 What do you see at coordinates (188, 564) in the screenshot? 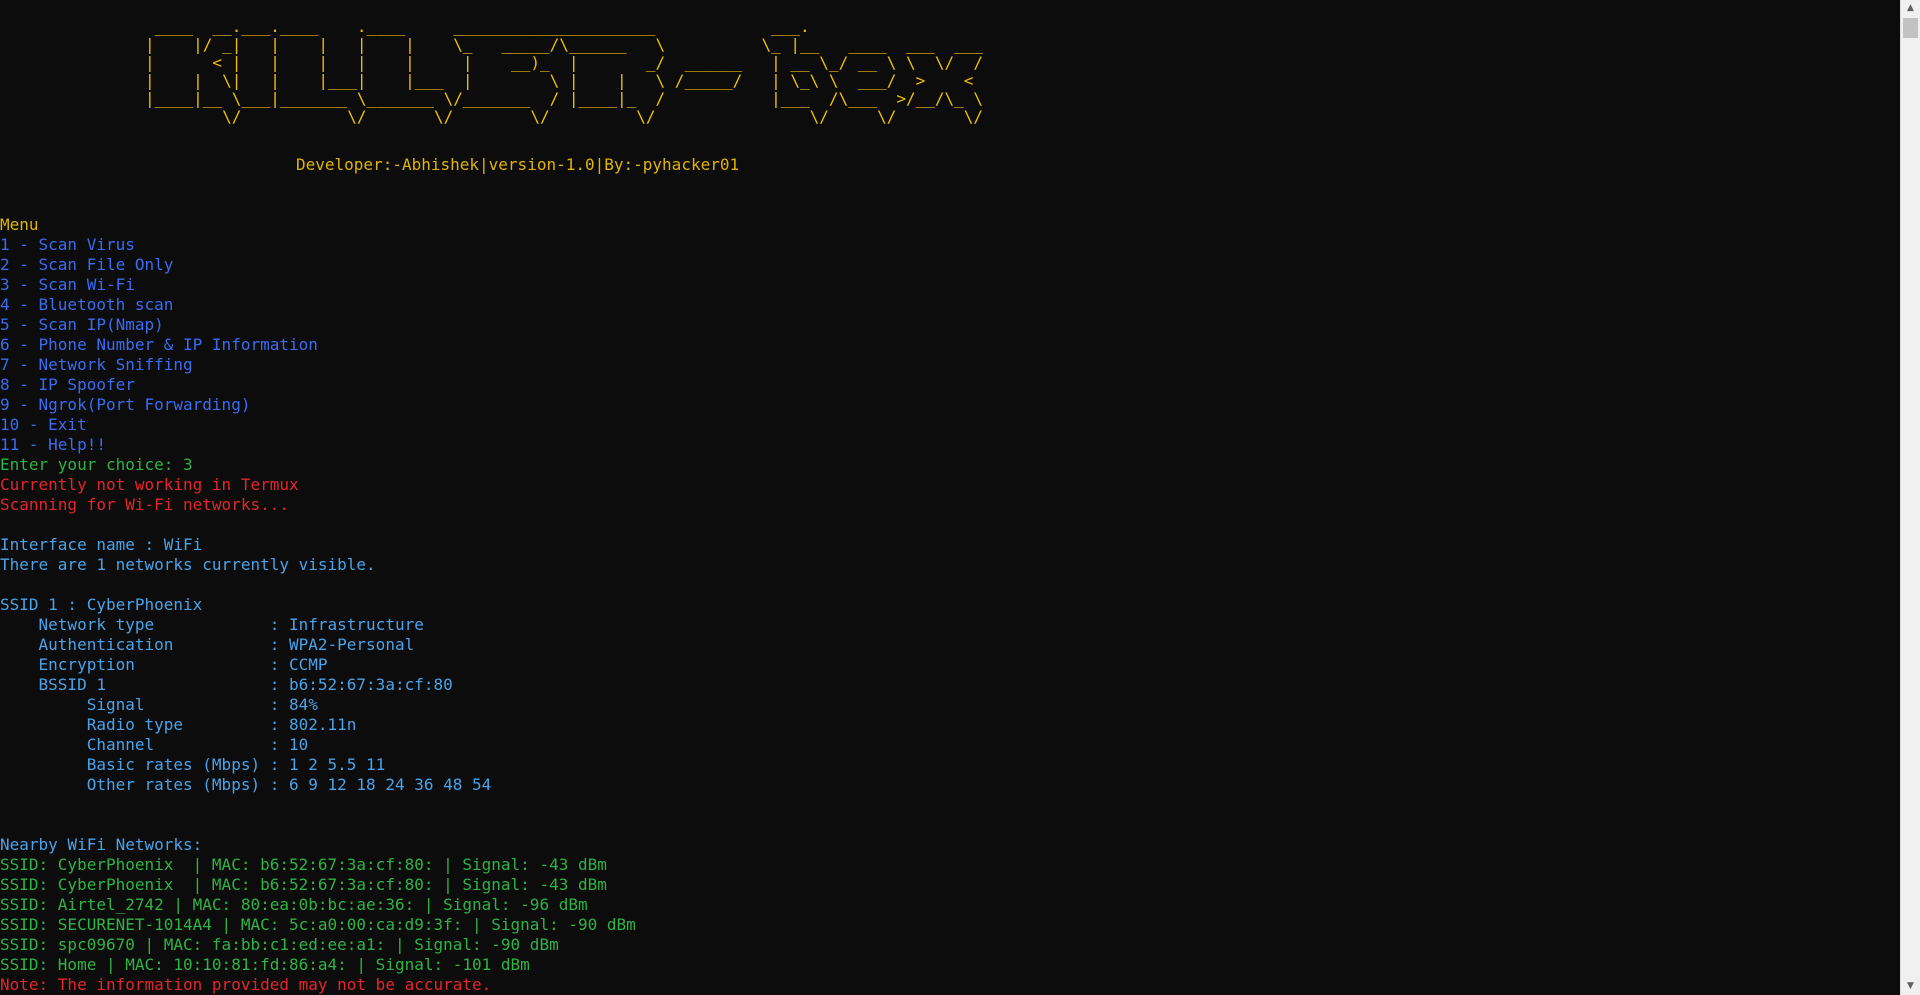
I see `visible-networks-count: There are 1 networks currently visible.` at bounding box center [188, 564].